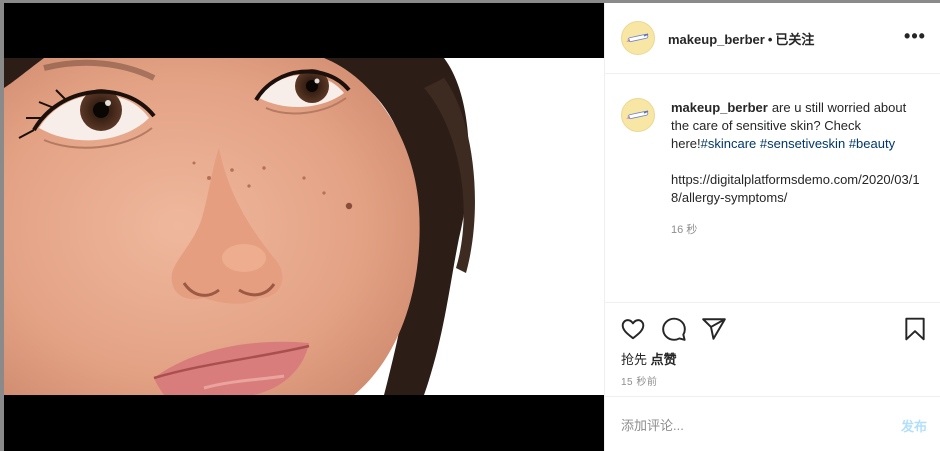 Image resolution: width=940 pixels, height=451 pixels. I want to click on comment-form: 发布, so click(772, 423).